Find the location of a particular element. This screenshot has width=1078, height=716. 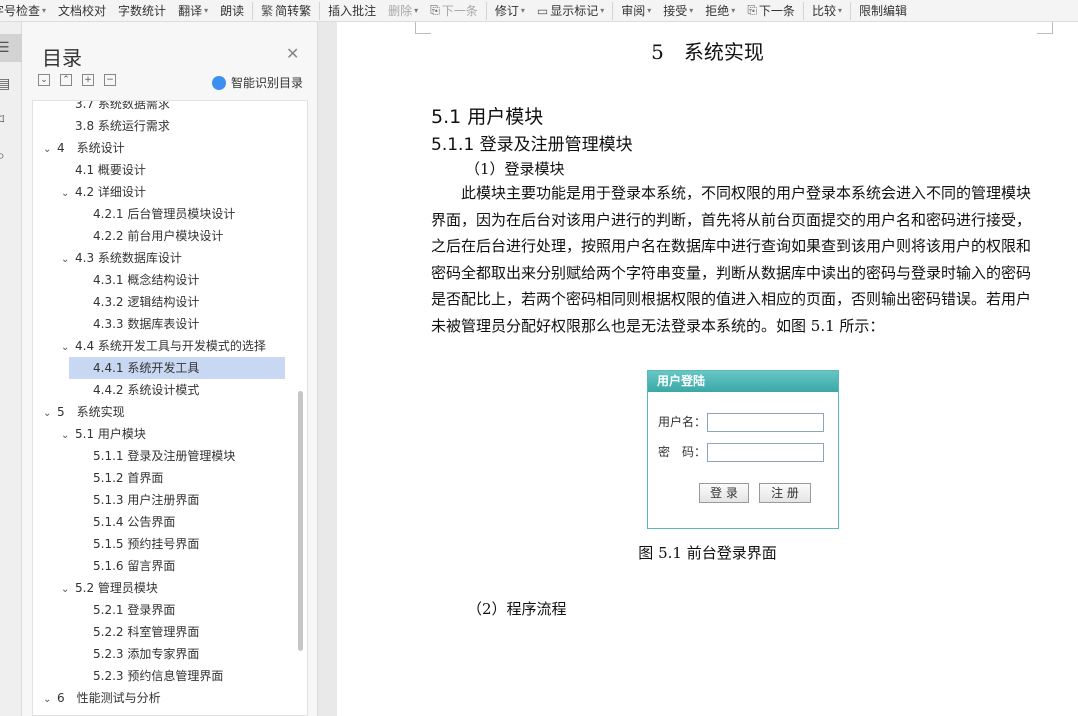

toc-item: 5.2.3 添加专家界面 is located at coordinates (164, 654).